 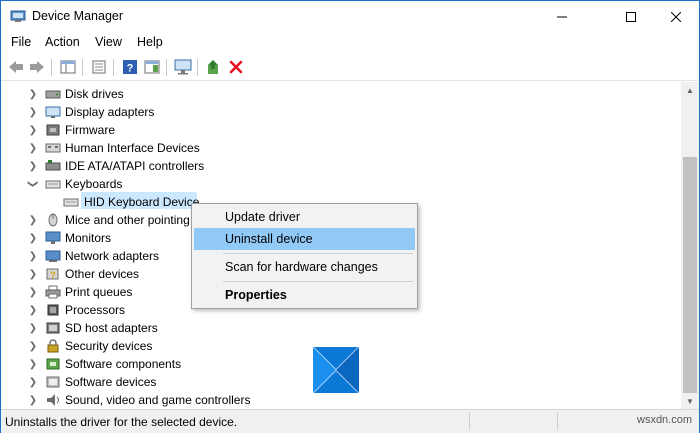 What do you see at coordinates (53, 256) in the screenshot?
I see `network-adapter-icon` at bounding box center [53, 256].